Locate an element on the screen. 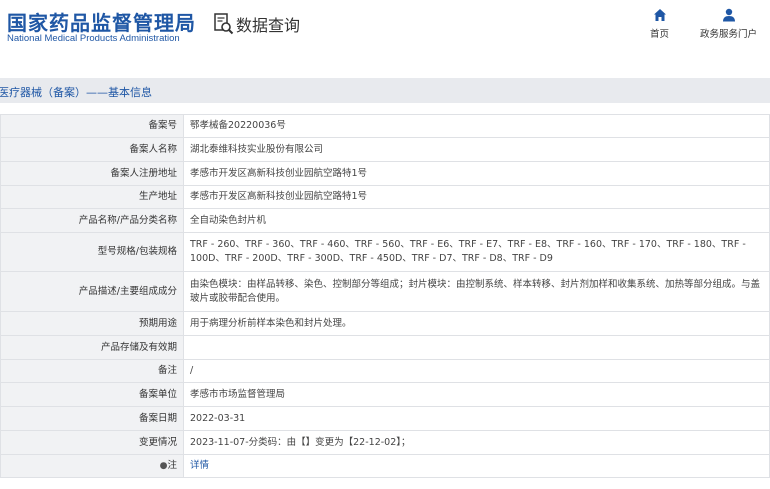 This screenshot has height=489, width=770. table-row: 产品名称/产品分类名称 全自动染色封片机 is located at coordinates (385, 220).